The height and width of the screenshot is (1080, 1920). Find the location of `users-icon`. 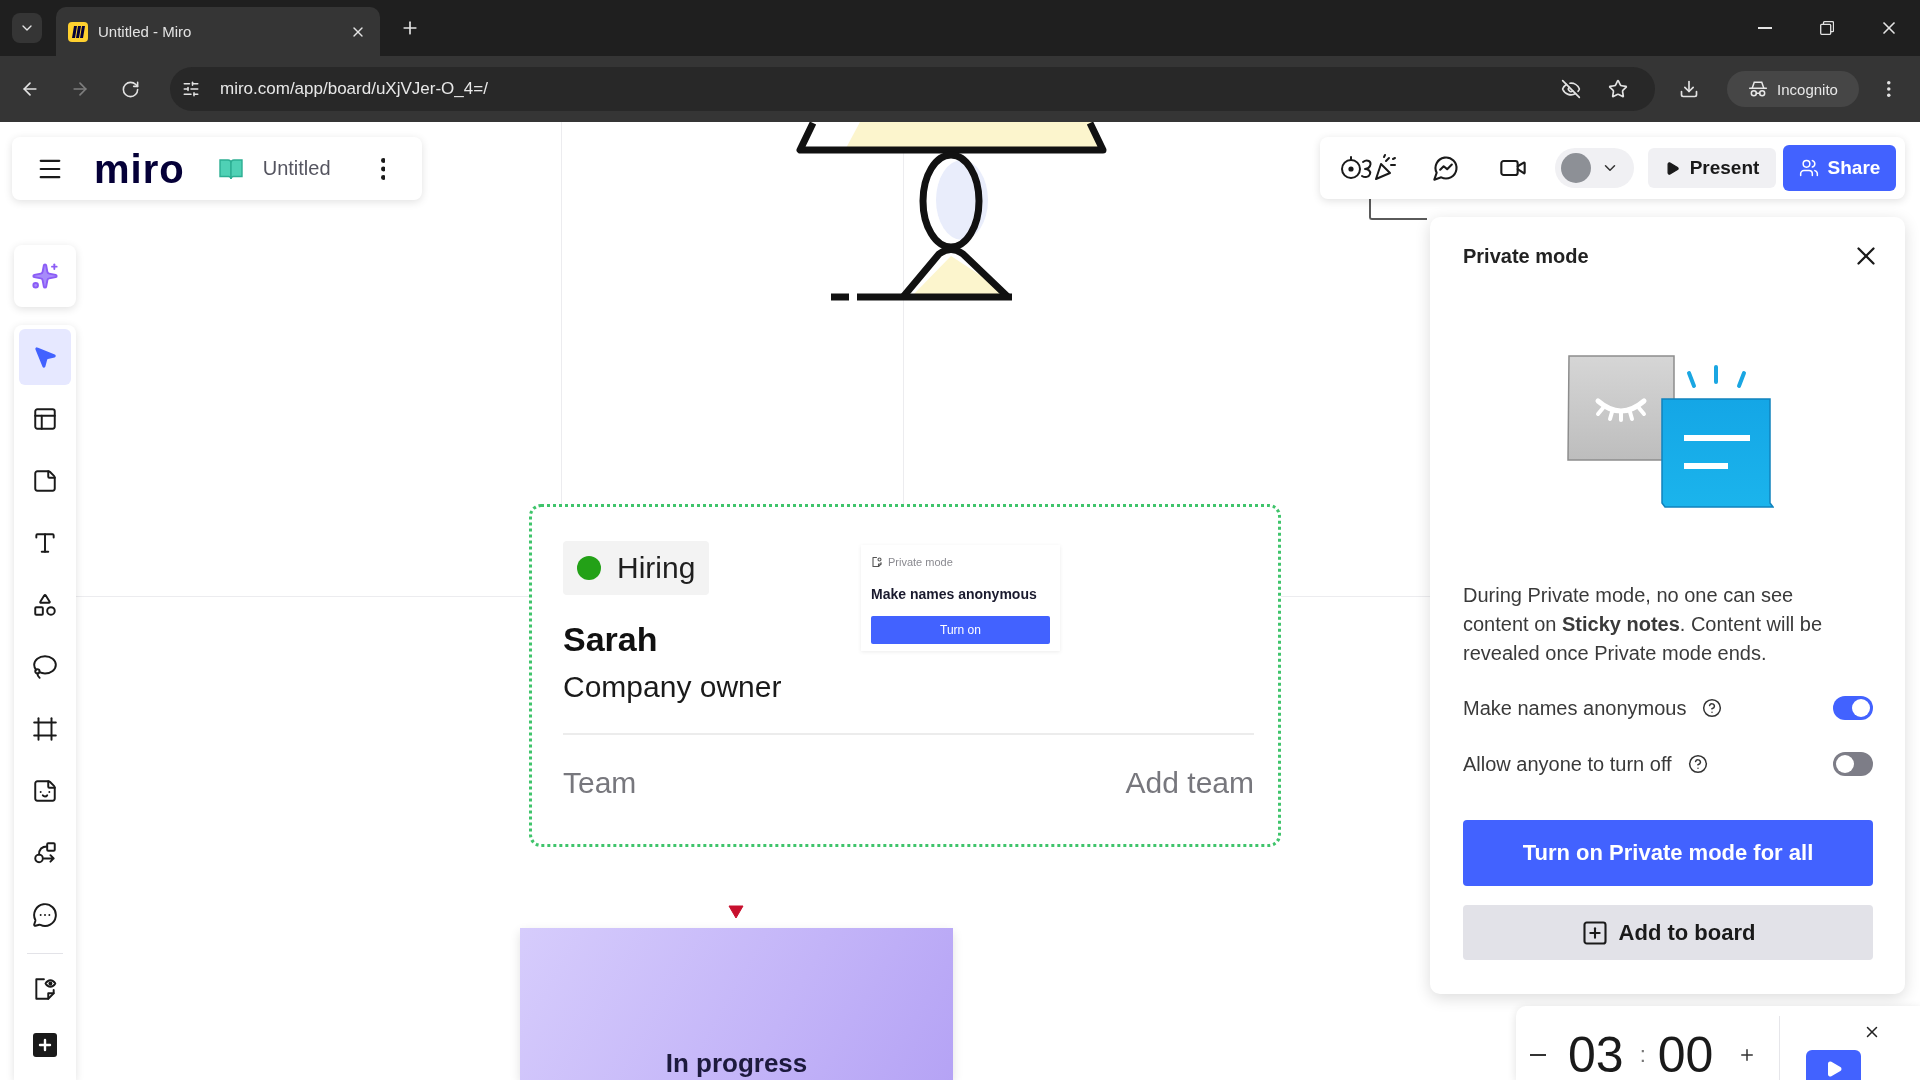

users-icon is located at coordinates (1808, 168).